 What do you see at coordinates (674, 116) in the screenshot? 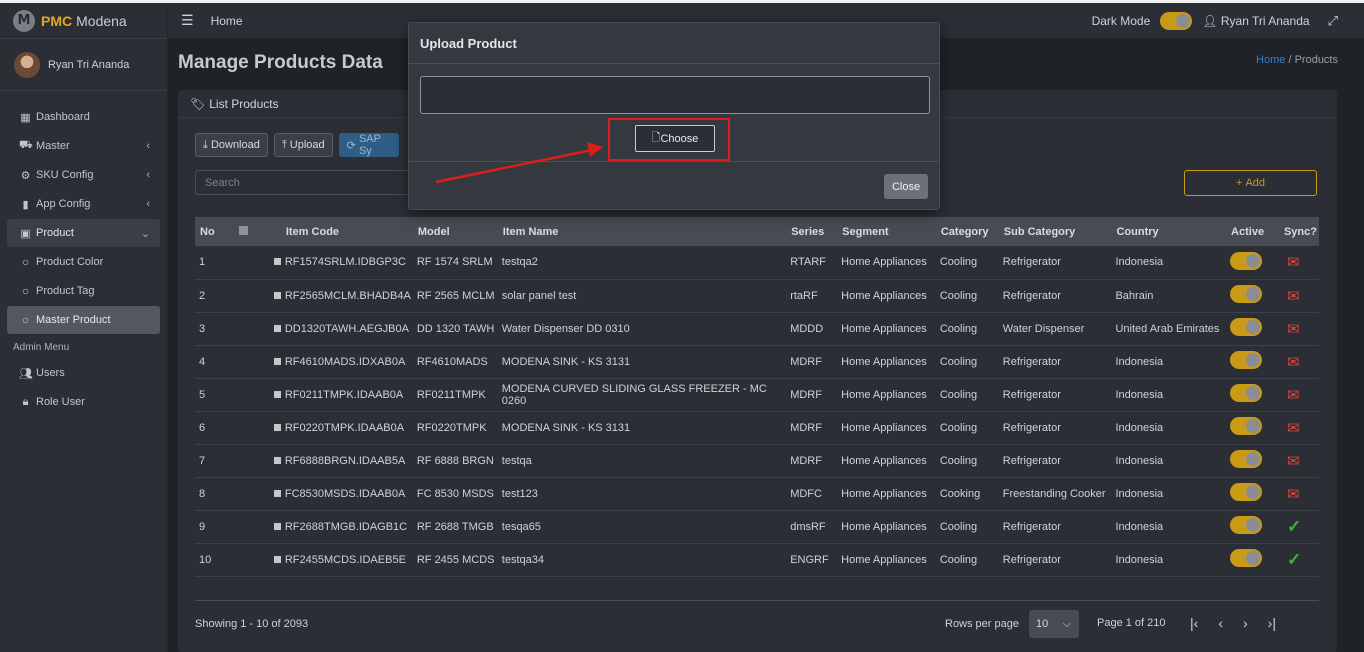
I see `upload-product-modal: Upload Product 🗋︎ Choose Close` at bounding box center [674, 116].